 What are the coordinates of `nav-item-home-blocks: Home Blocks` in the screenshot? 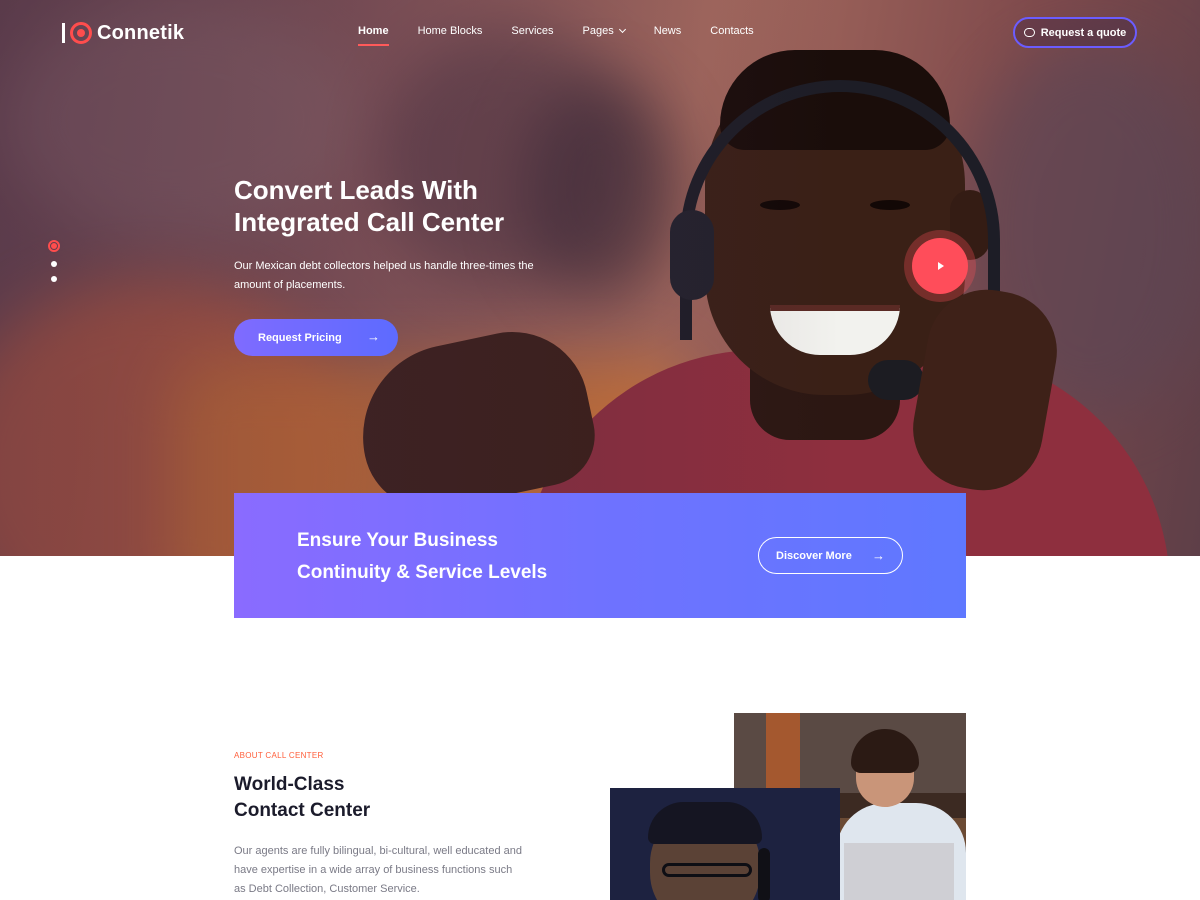 It's located at (450, 31).